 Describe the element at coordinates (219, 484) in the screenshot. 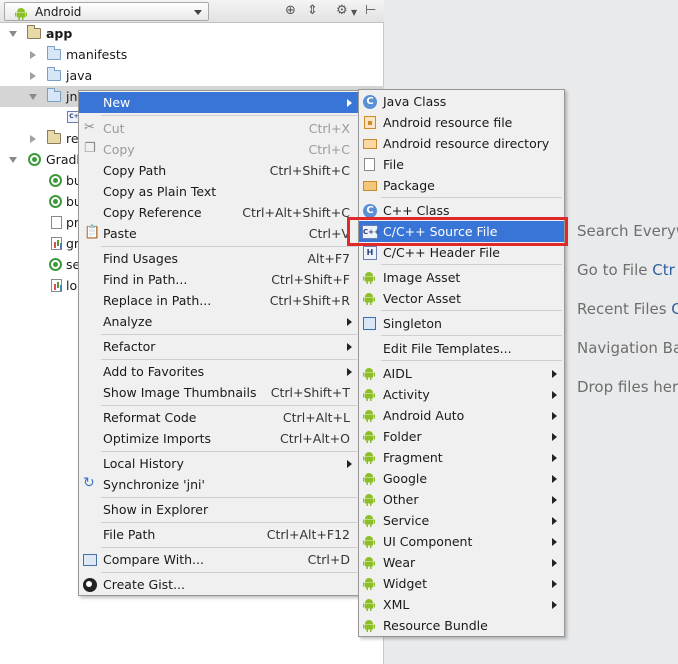

I see `menu-item-synchronize: ↻ Synchronize 'jni'` at that location.